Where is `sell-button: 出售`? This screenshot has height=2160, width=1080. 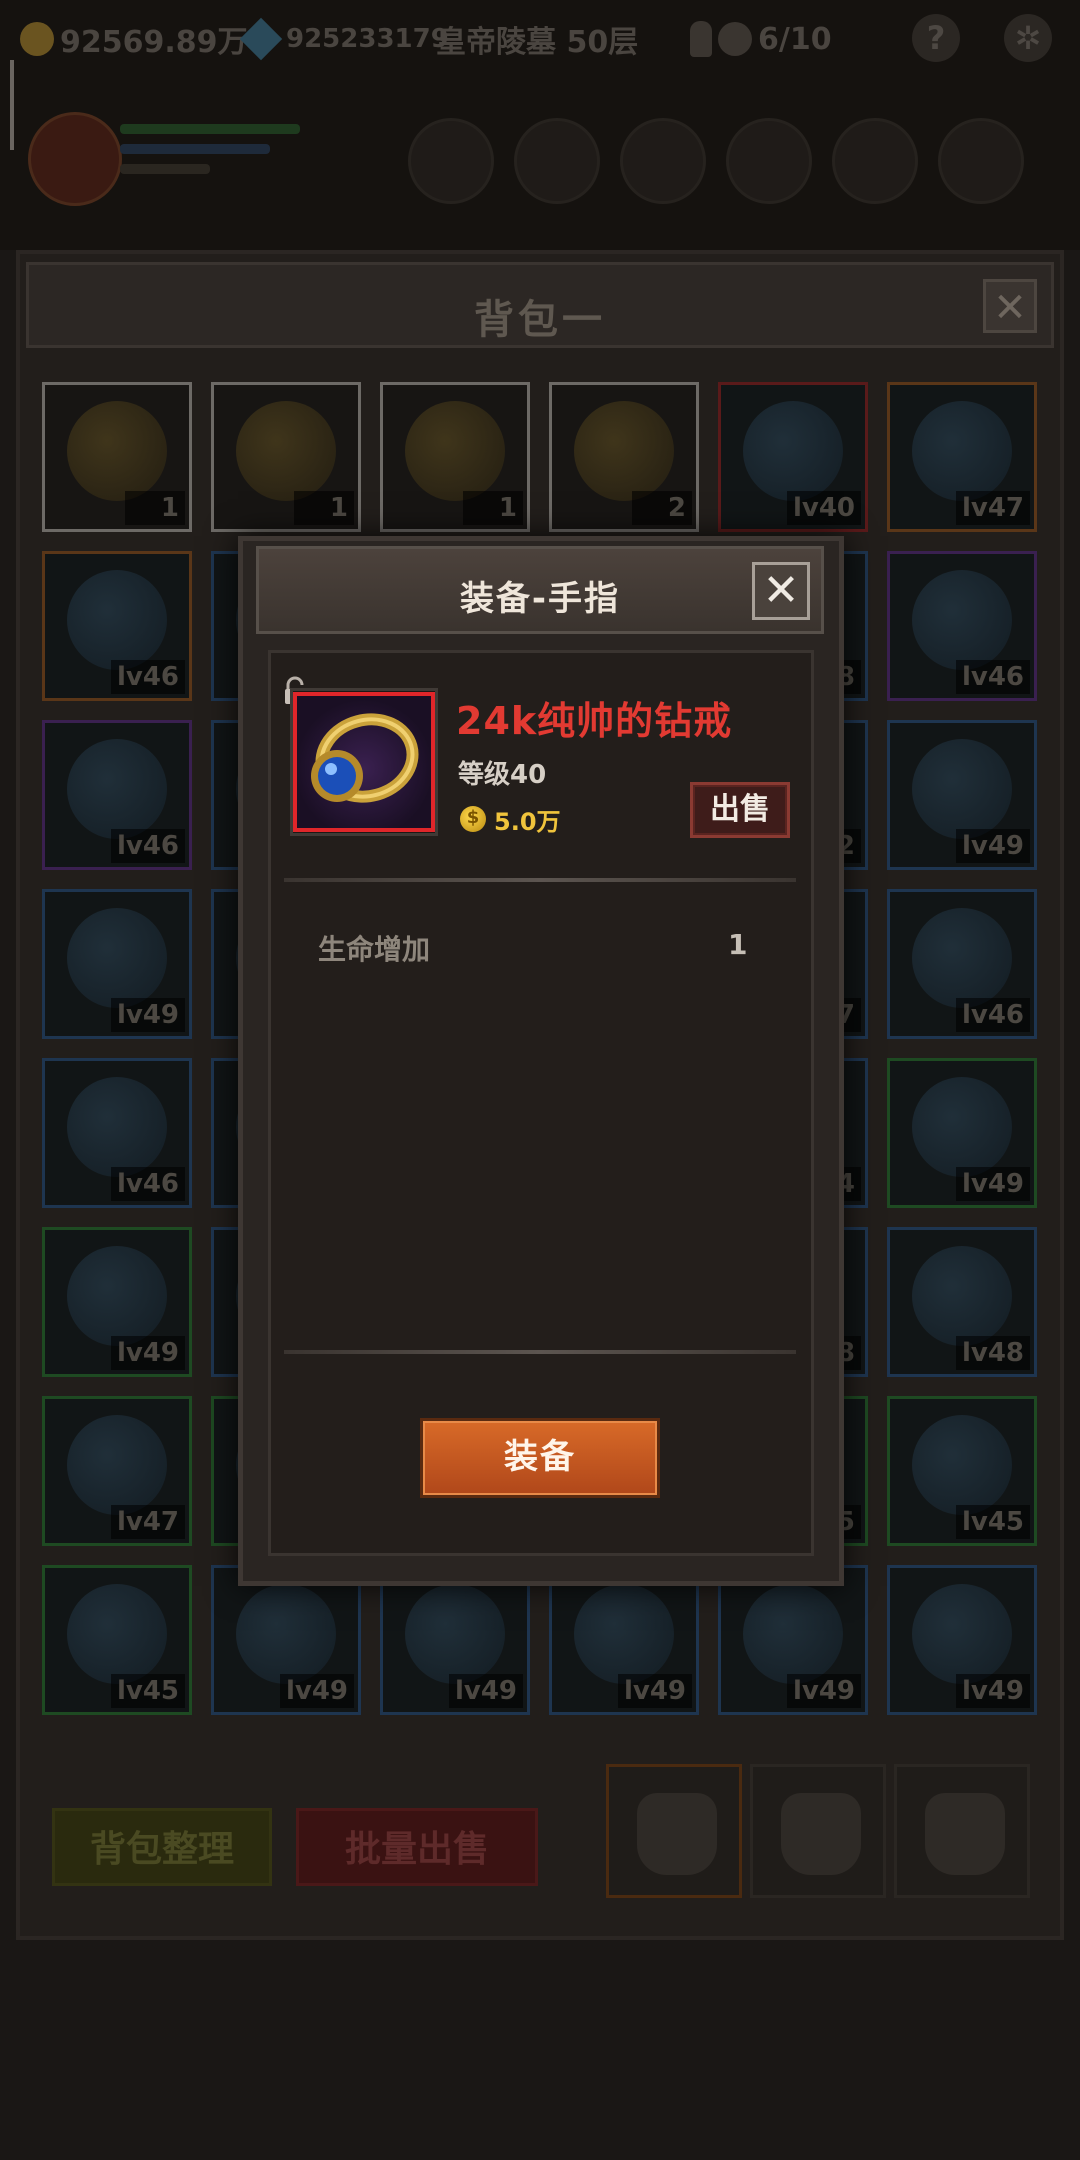
sell-button: 出售 is located at coordinates (740, 810).